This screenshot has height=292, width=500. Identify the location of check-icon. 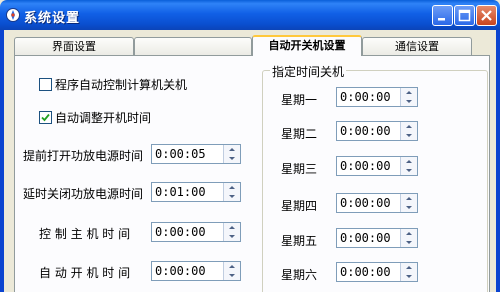
(45, 117).